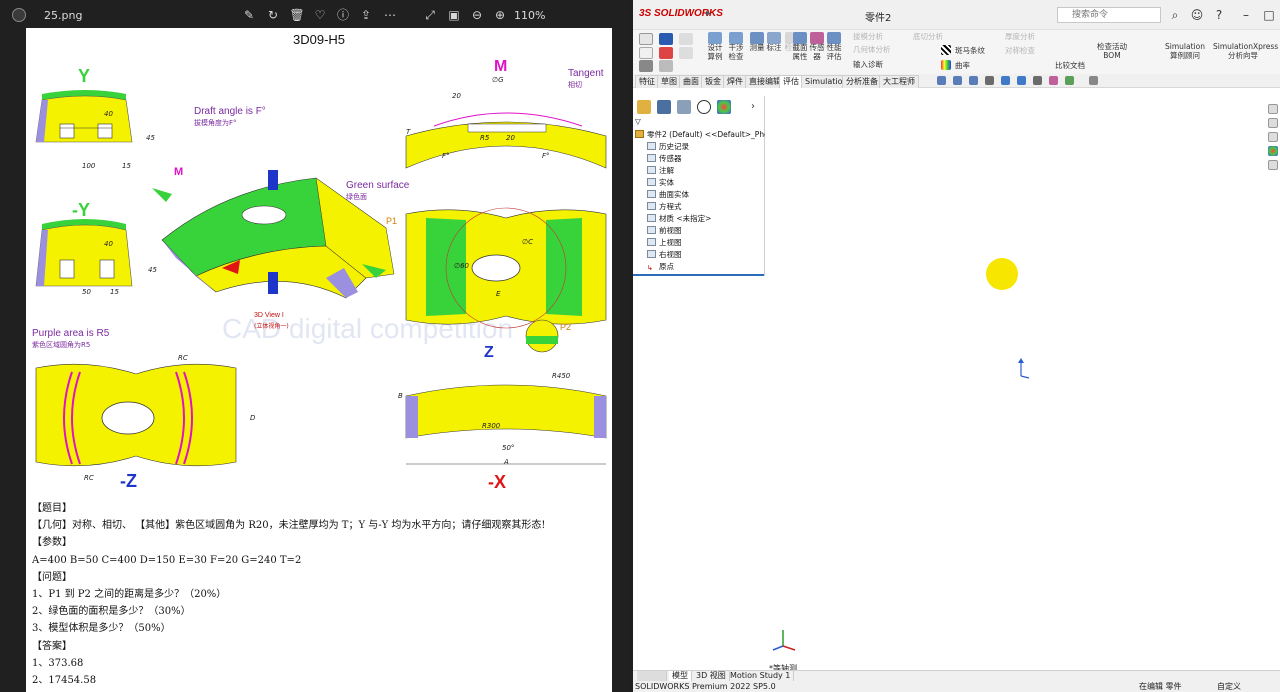 This screenshot has height=692, width=1280. Describe the element at coordinates (647, 81) in the screenshot. I see `tab-features: 特征` at that location.